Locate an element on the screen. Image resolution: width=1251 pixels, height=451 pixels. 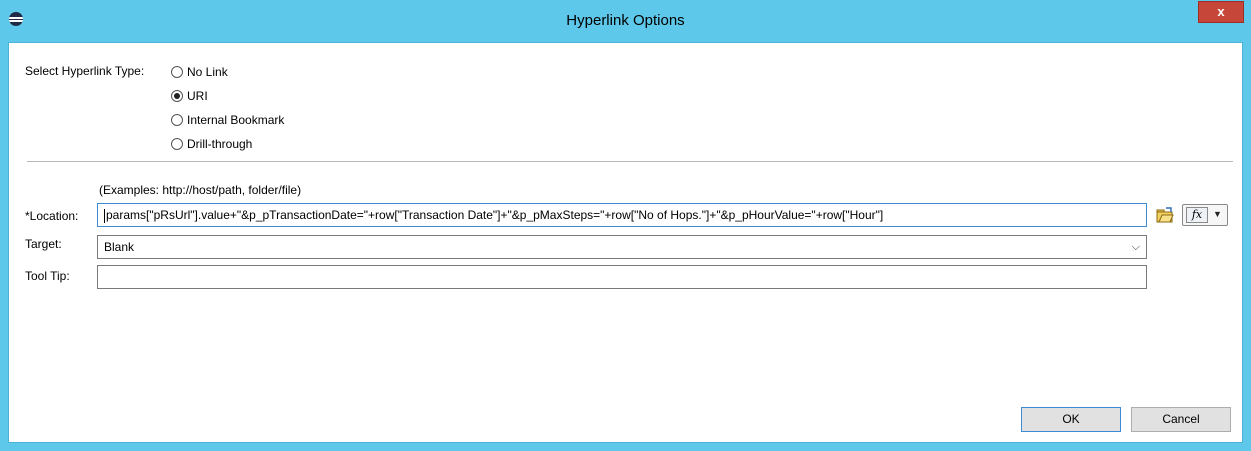
section-divider is located at coordinates (630, 161).